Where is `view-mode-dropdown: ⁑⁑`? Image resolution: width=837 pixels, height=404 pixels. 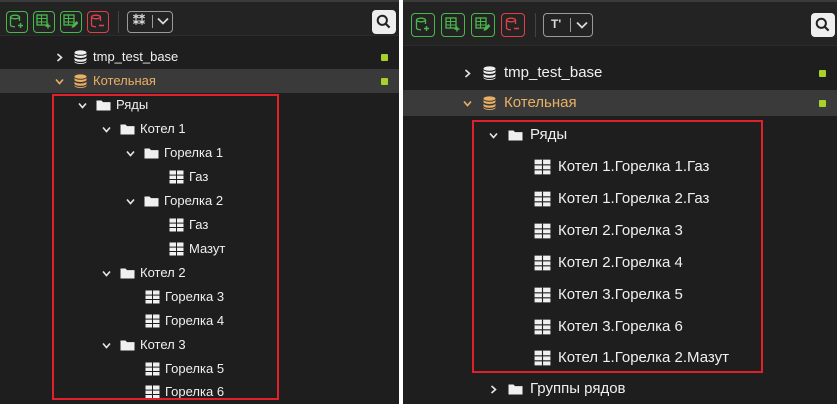 view-mode-dropdown: ⁑⁑ is located at coordinates (150, 22).